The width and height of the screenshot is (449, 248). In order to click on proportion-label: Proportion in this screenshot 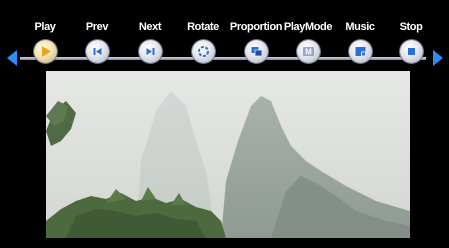, I will do `click(256, 27)`.